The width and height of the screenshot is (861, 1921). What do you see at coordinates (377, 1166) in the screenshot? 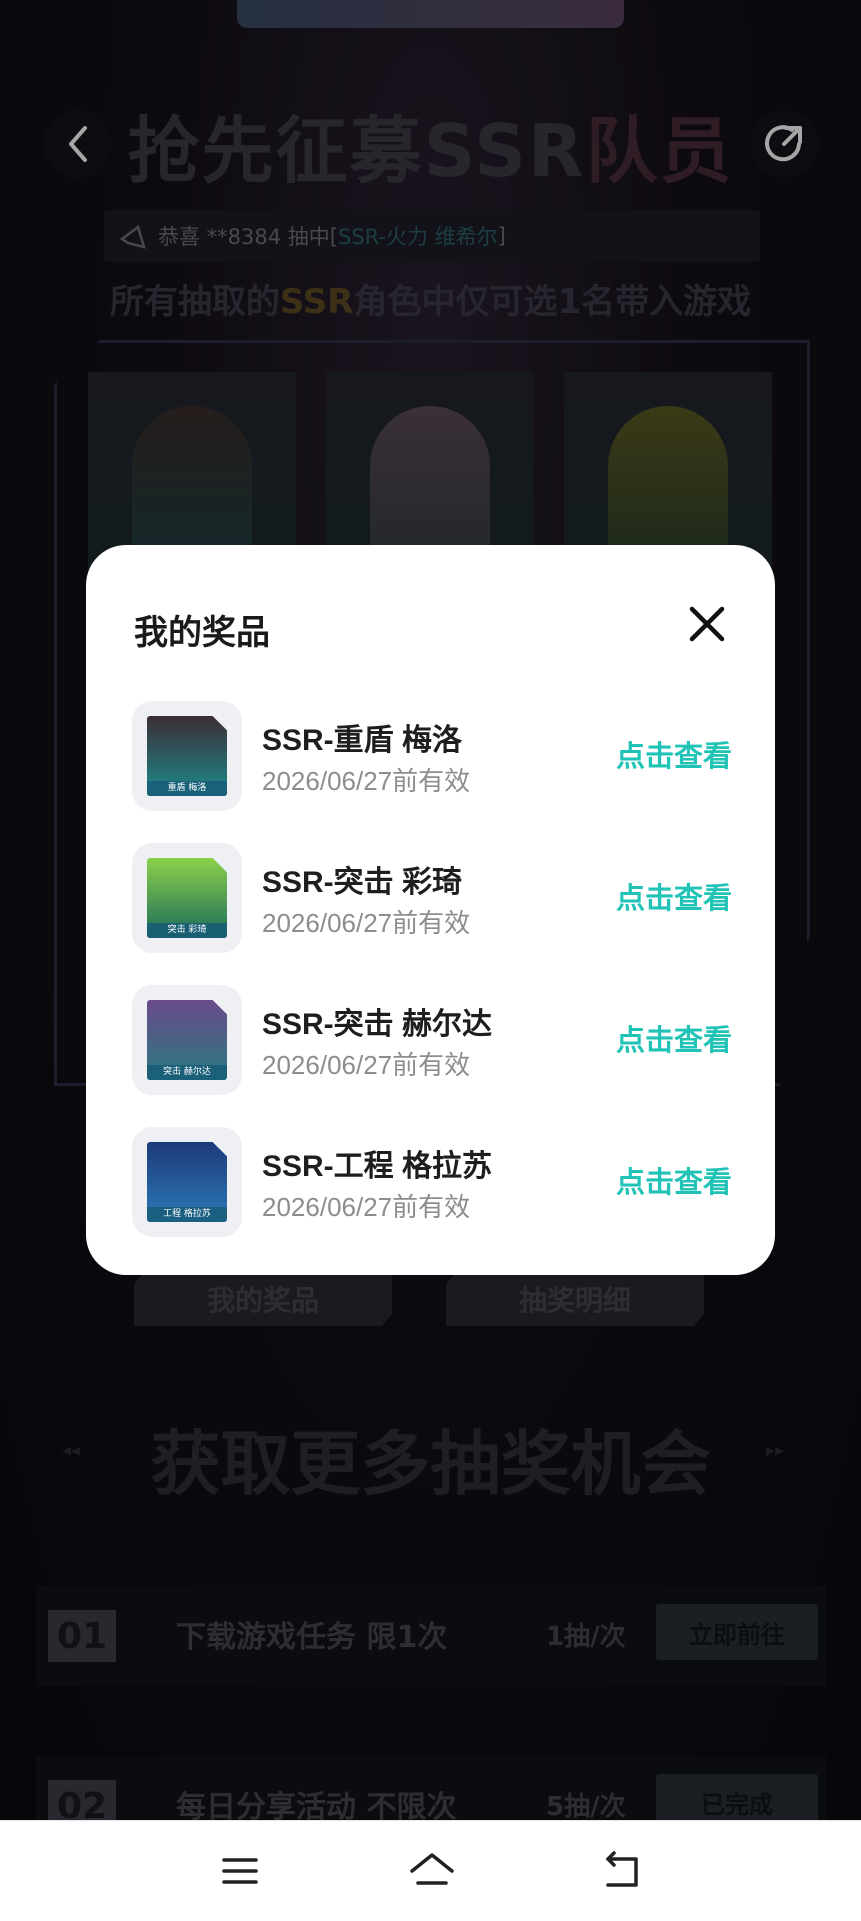
I see `prize-name: SSR-工程 格拉苏` at bounding box center [377, 1166].